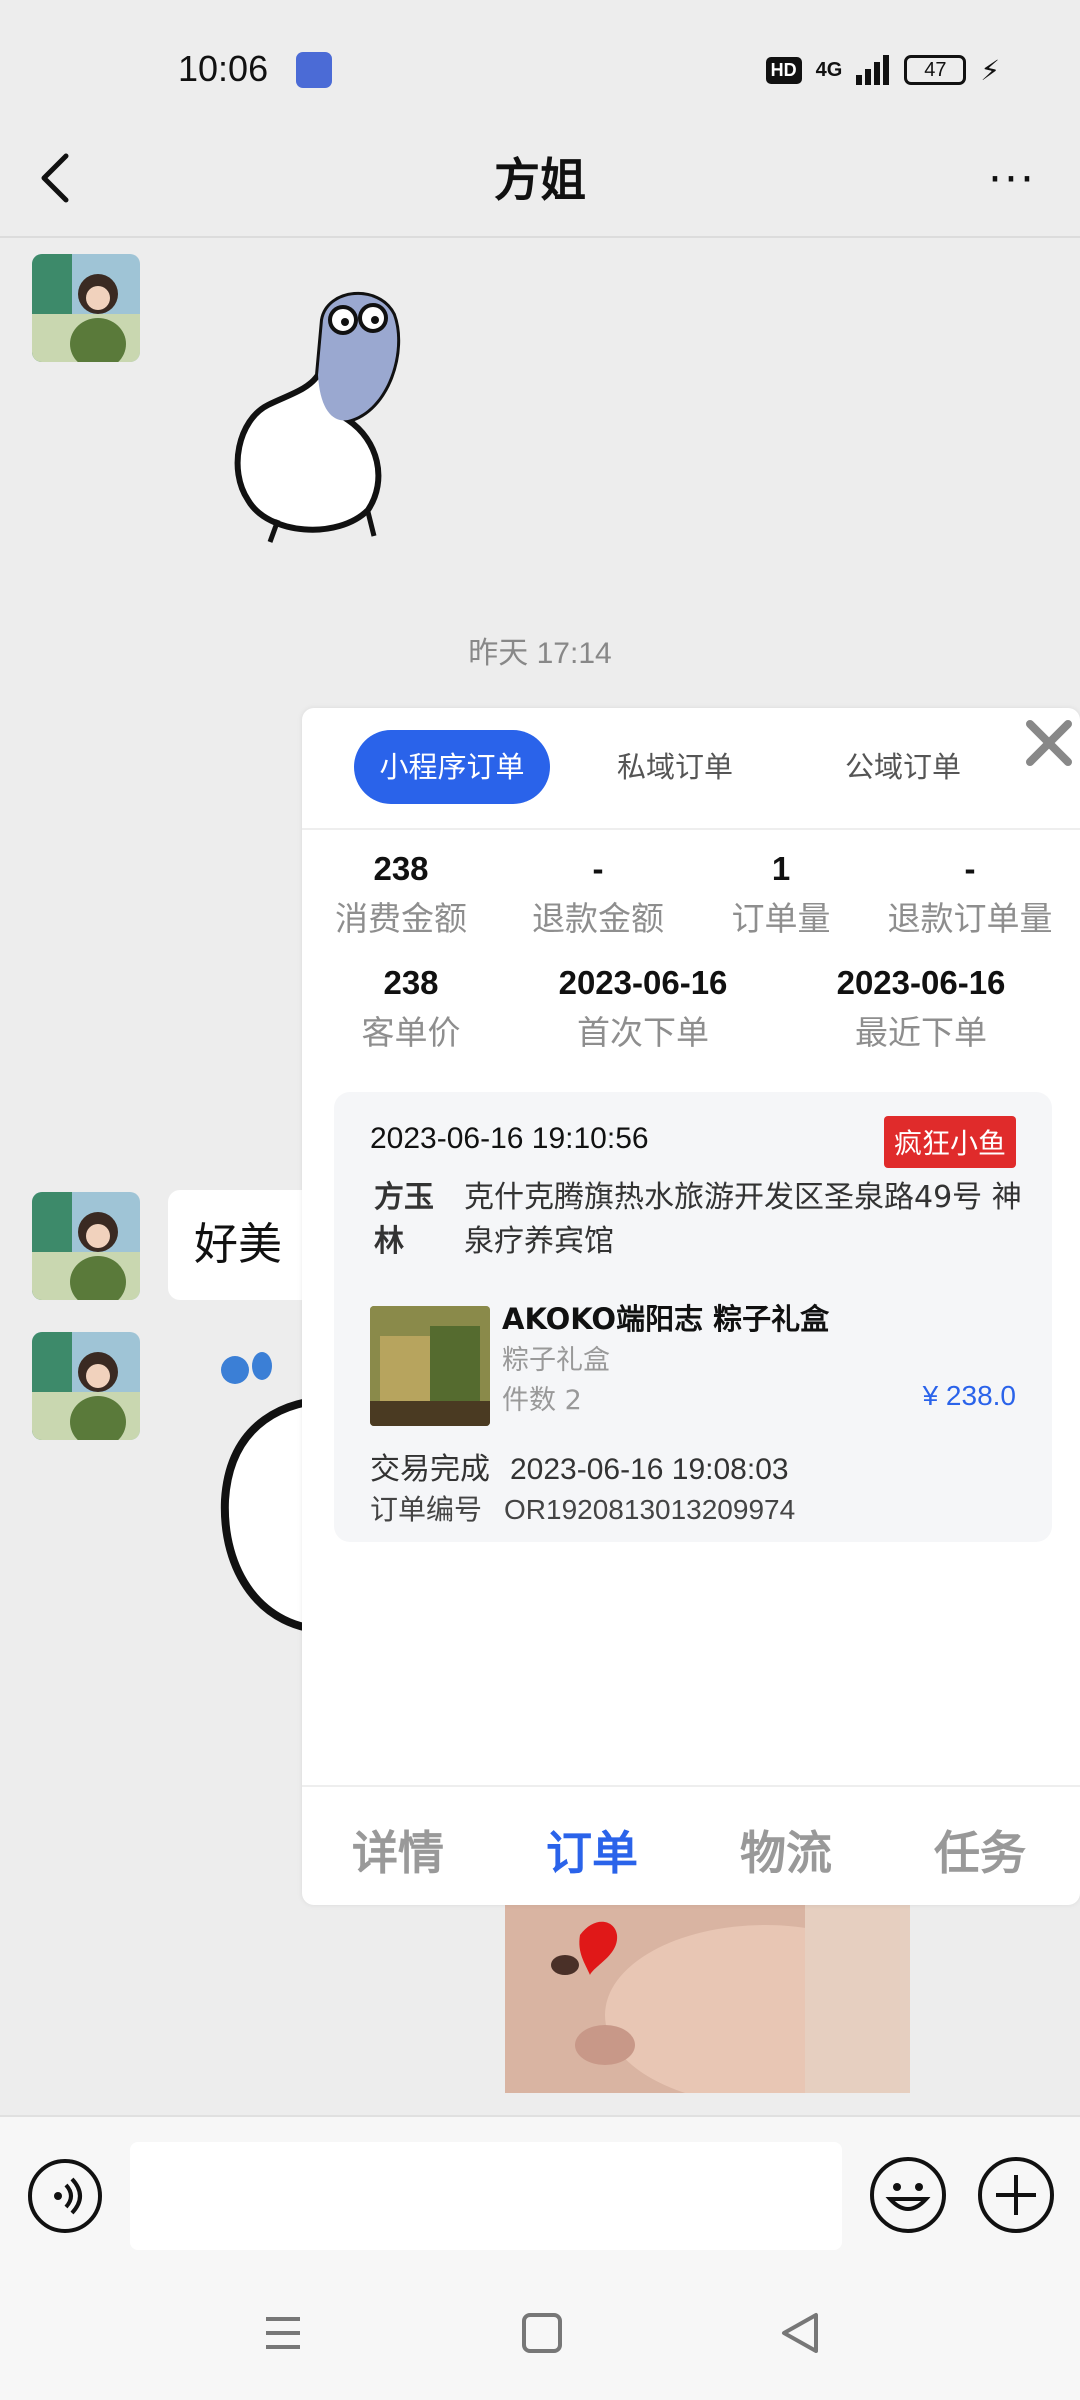  I want to click on chat-header: 方姐 ···, so click(540, 179).